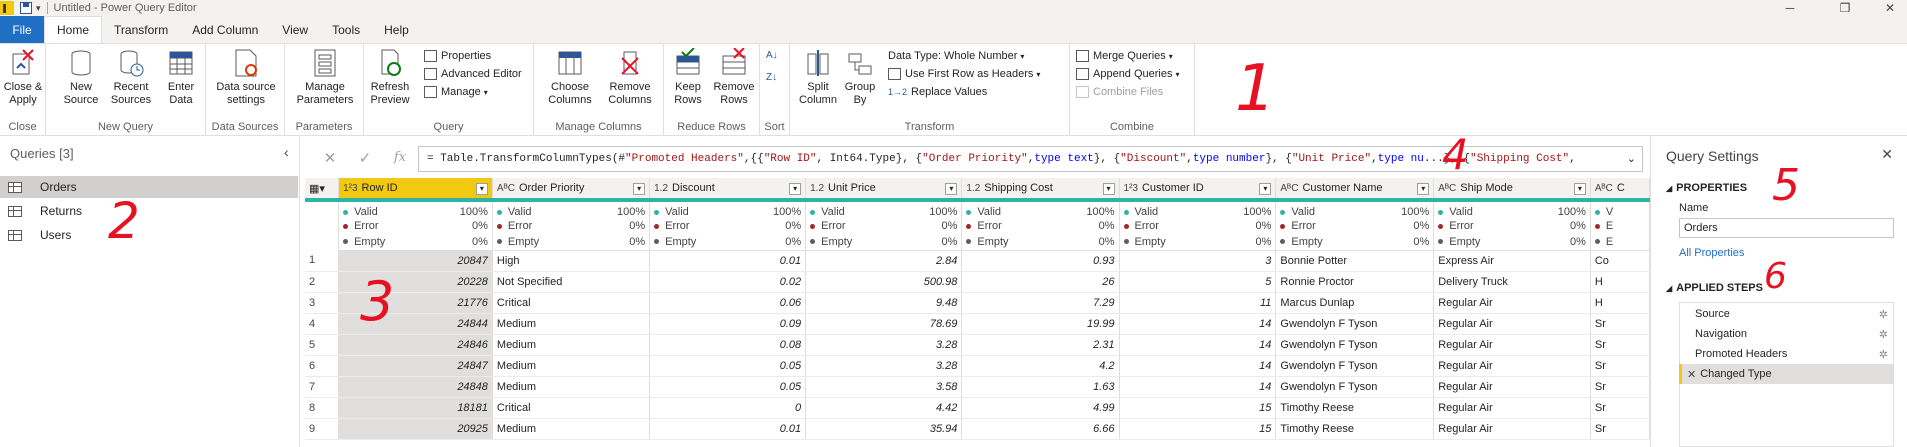 Image resolution: width=1907 pixels, height=447 pixels. I want to click on split-column-button: Split Column, so click(818, 77).